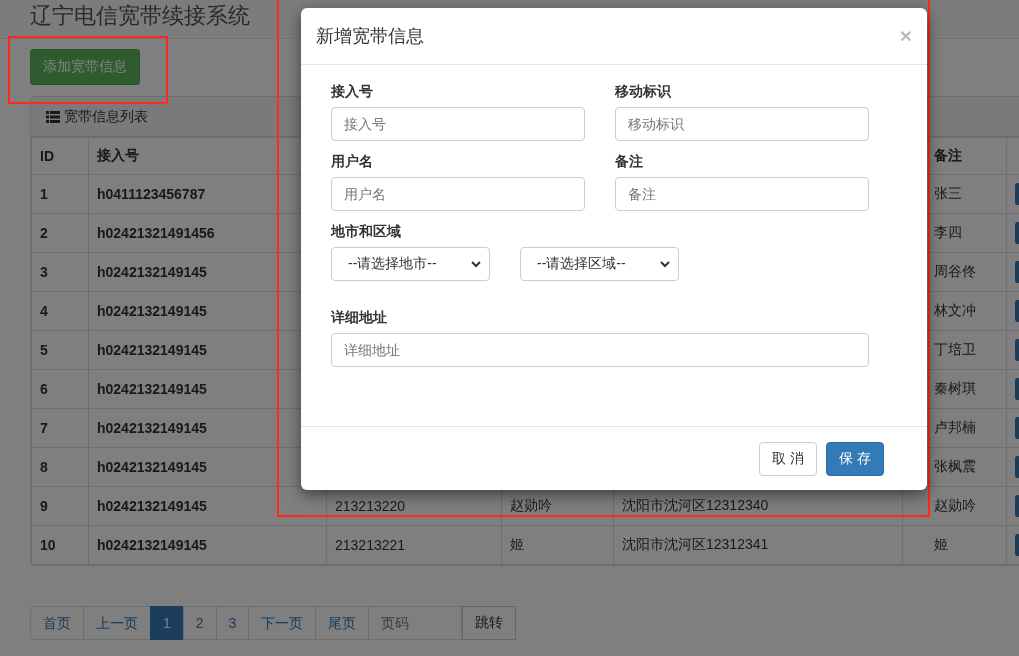  What do you see at coordinates (370, 545) in the screenshot?
I see `table-cell: 213213221` at bounding box center [370, 545].